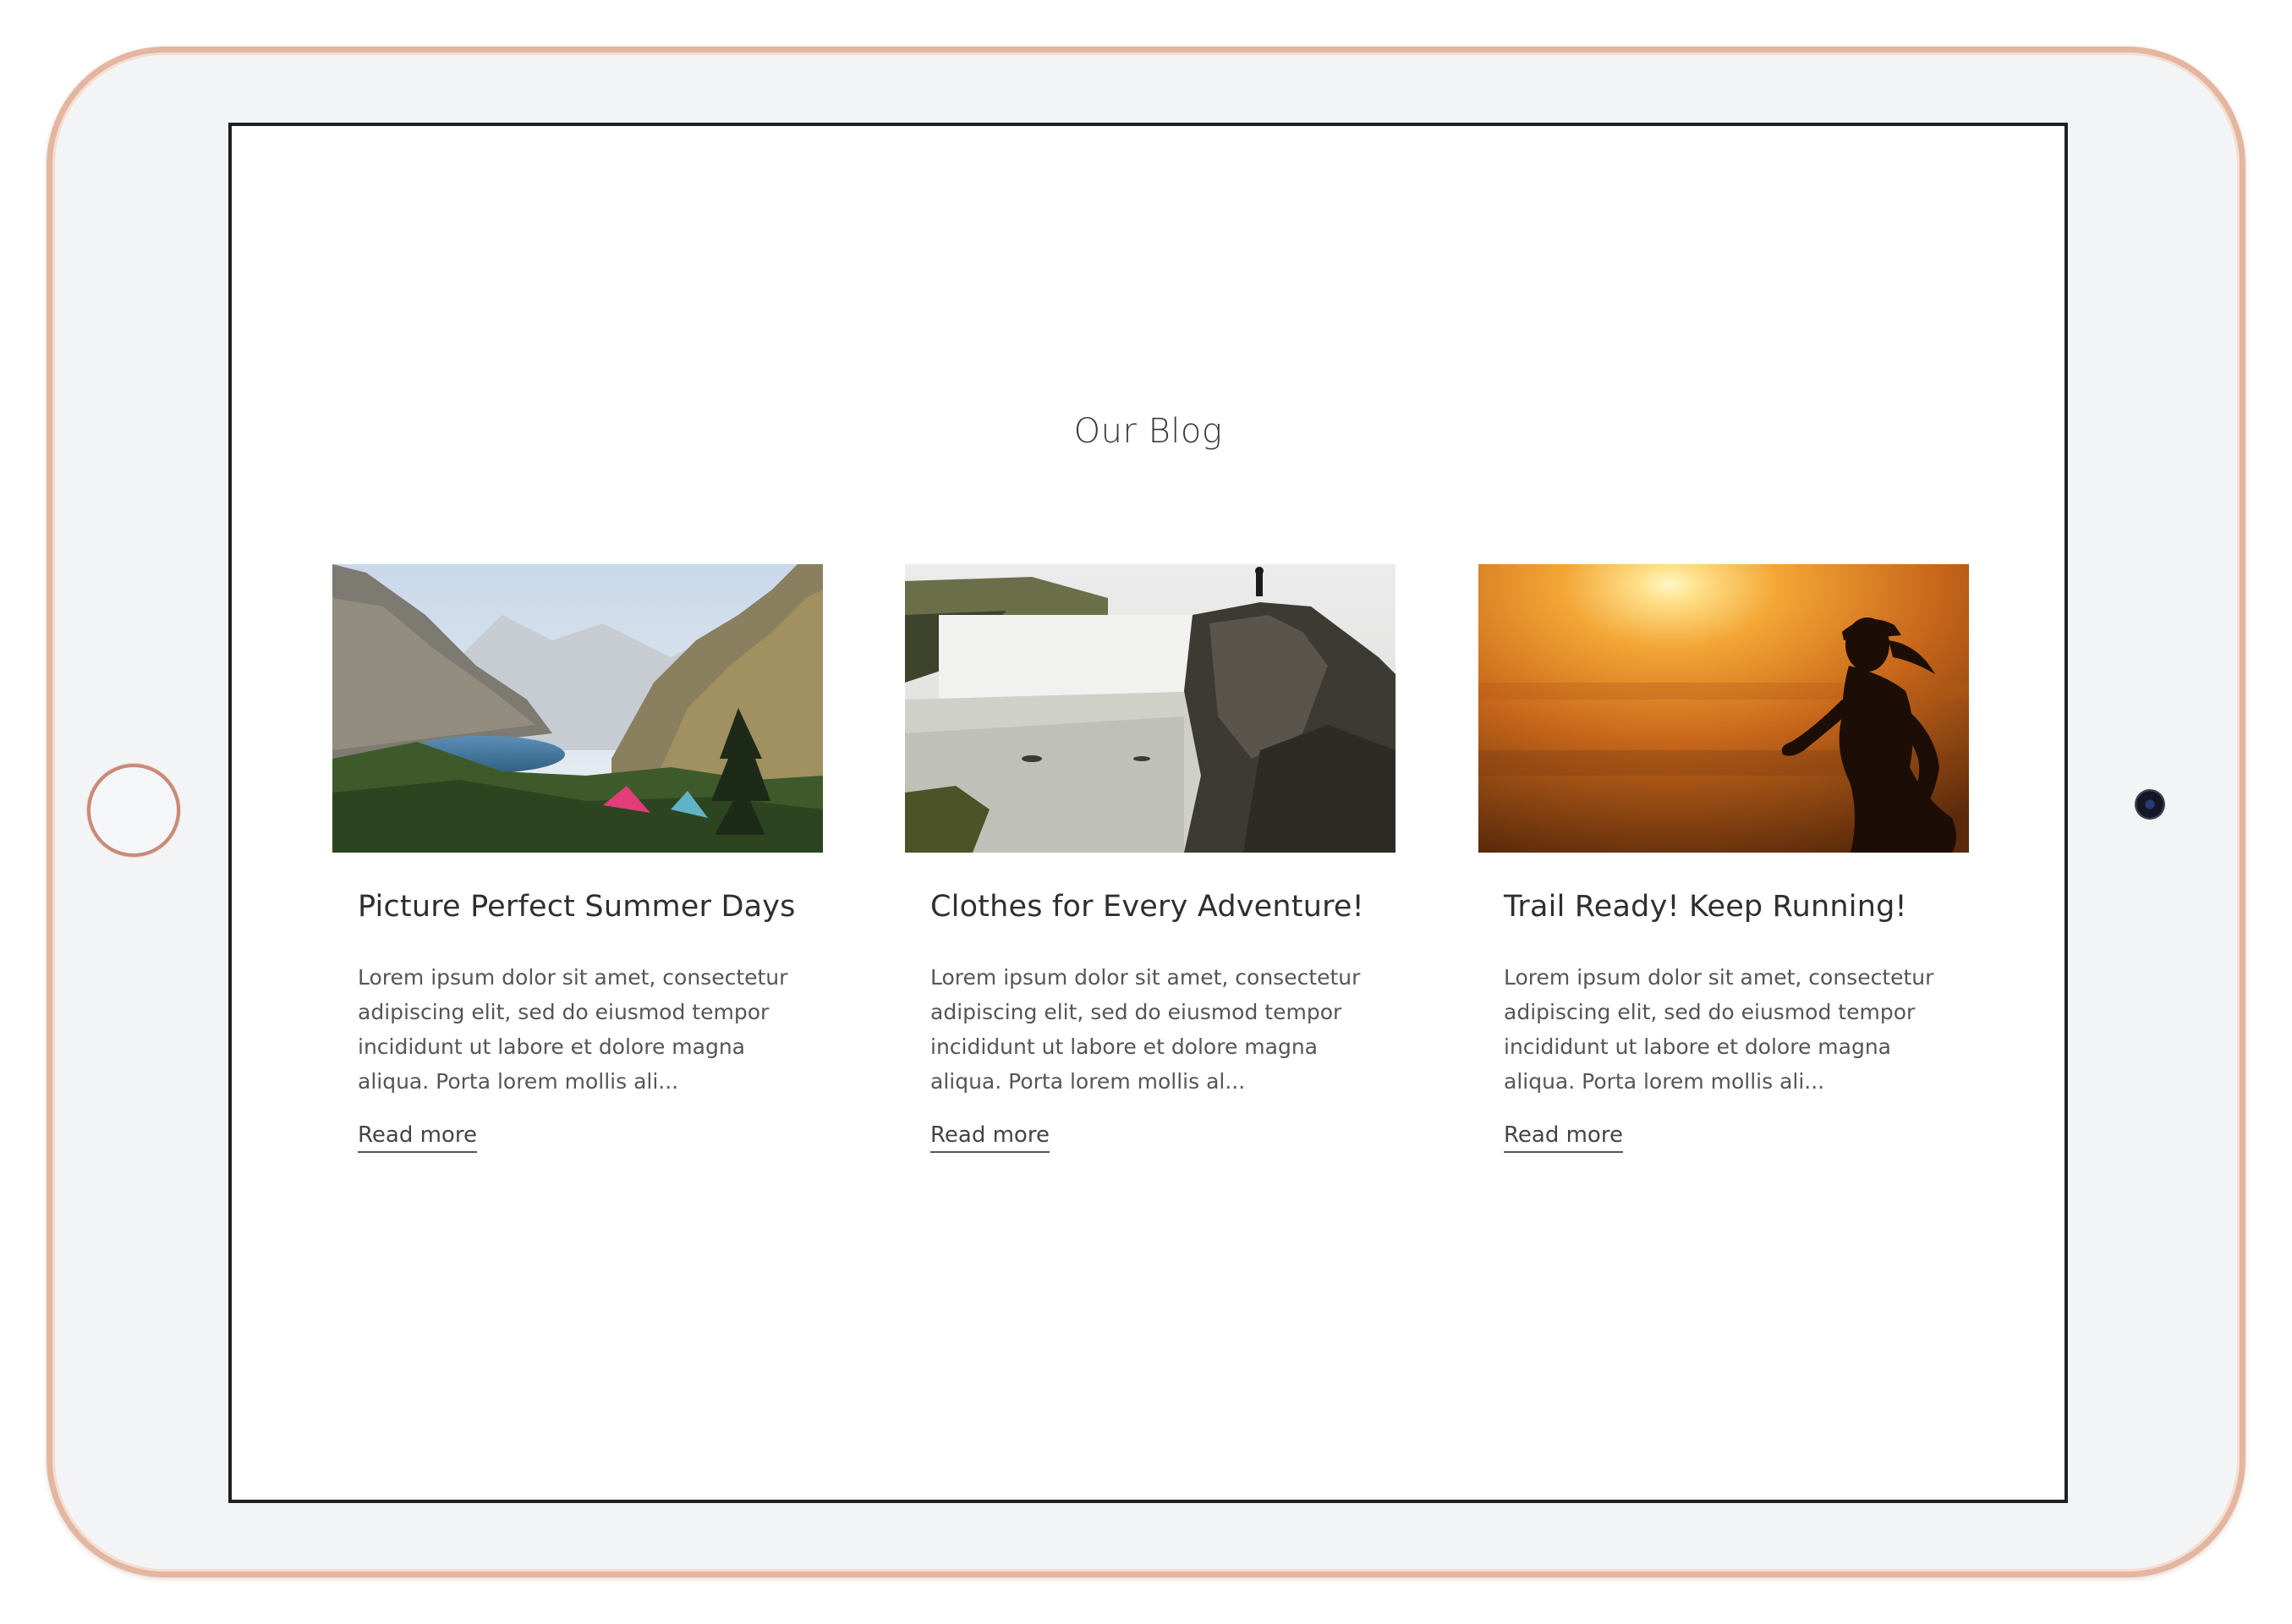  What do you see at coordinates (1705, 907) in the screenshot?
I see `blog-card-title: Trail Ready! Keep Running!` at bounding box center [1705, 907].